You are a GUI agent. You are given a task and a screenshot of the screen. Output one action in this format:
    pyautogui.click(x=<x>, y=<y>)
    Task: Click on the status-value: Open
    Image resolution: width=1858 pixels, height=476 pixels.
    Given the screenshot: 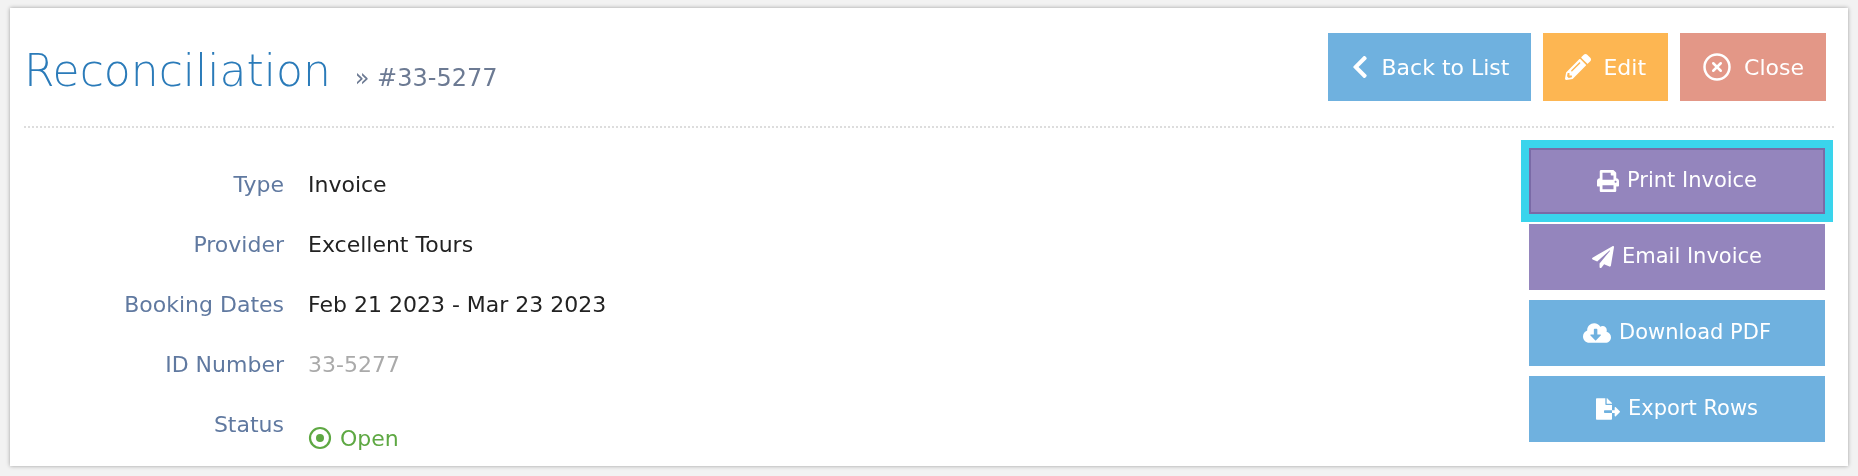 What is the action you would take?
    pyautogui.click(x=369, y=438)
    